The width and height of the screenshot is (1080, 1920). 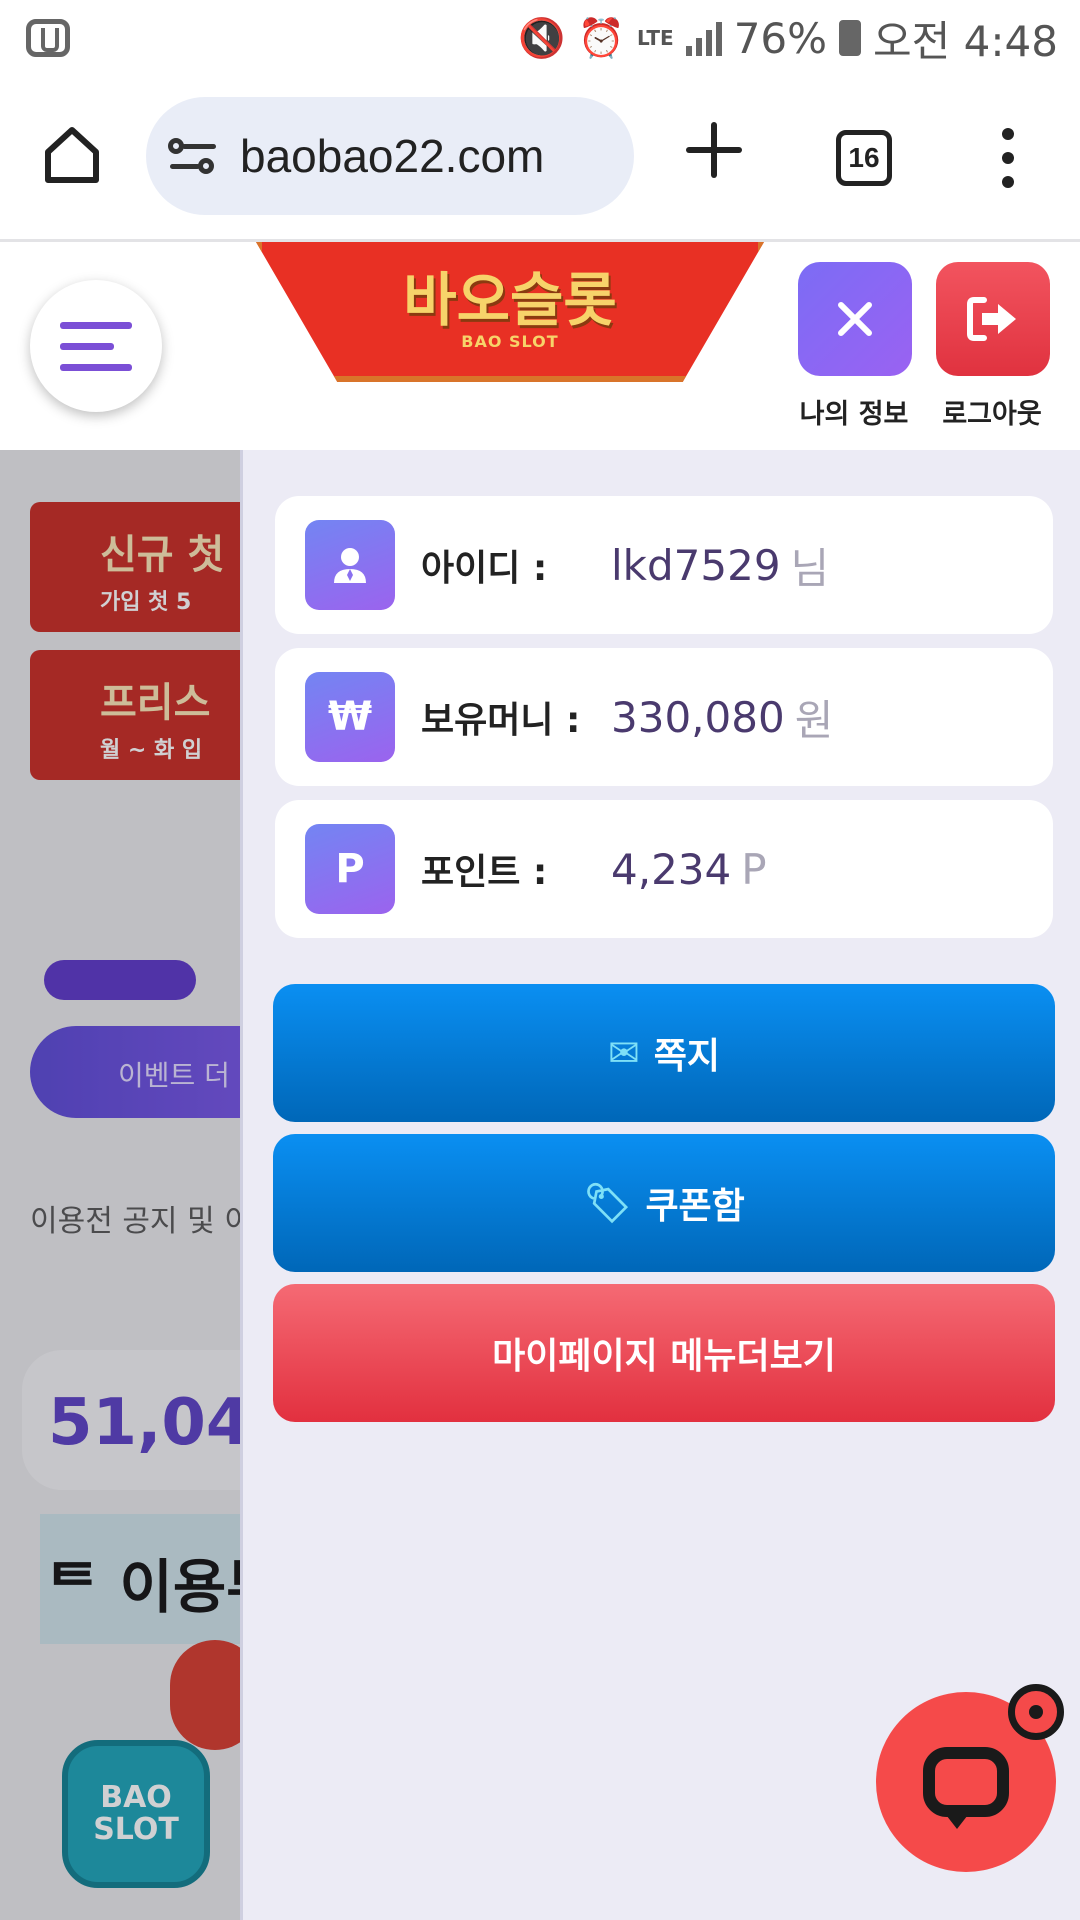 I want to click on close-icon, so click(x=855, y=319).